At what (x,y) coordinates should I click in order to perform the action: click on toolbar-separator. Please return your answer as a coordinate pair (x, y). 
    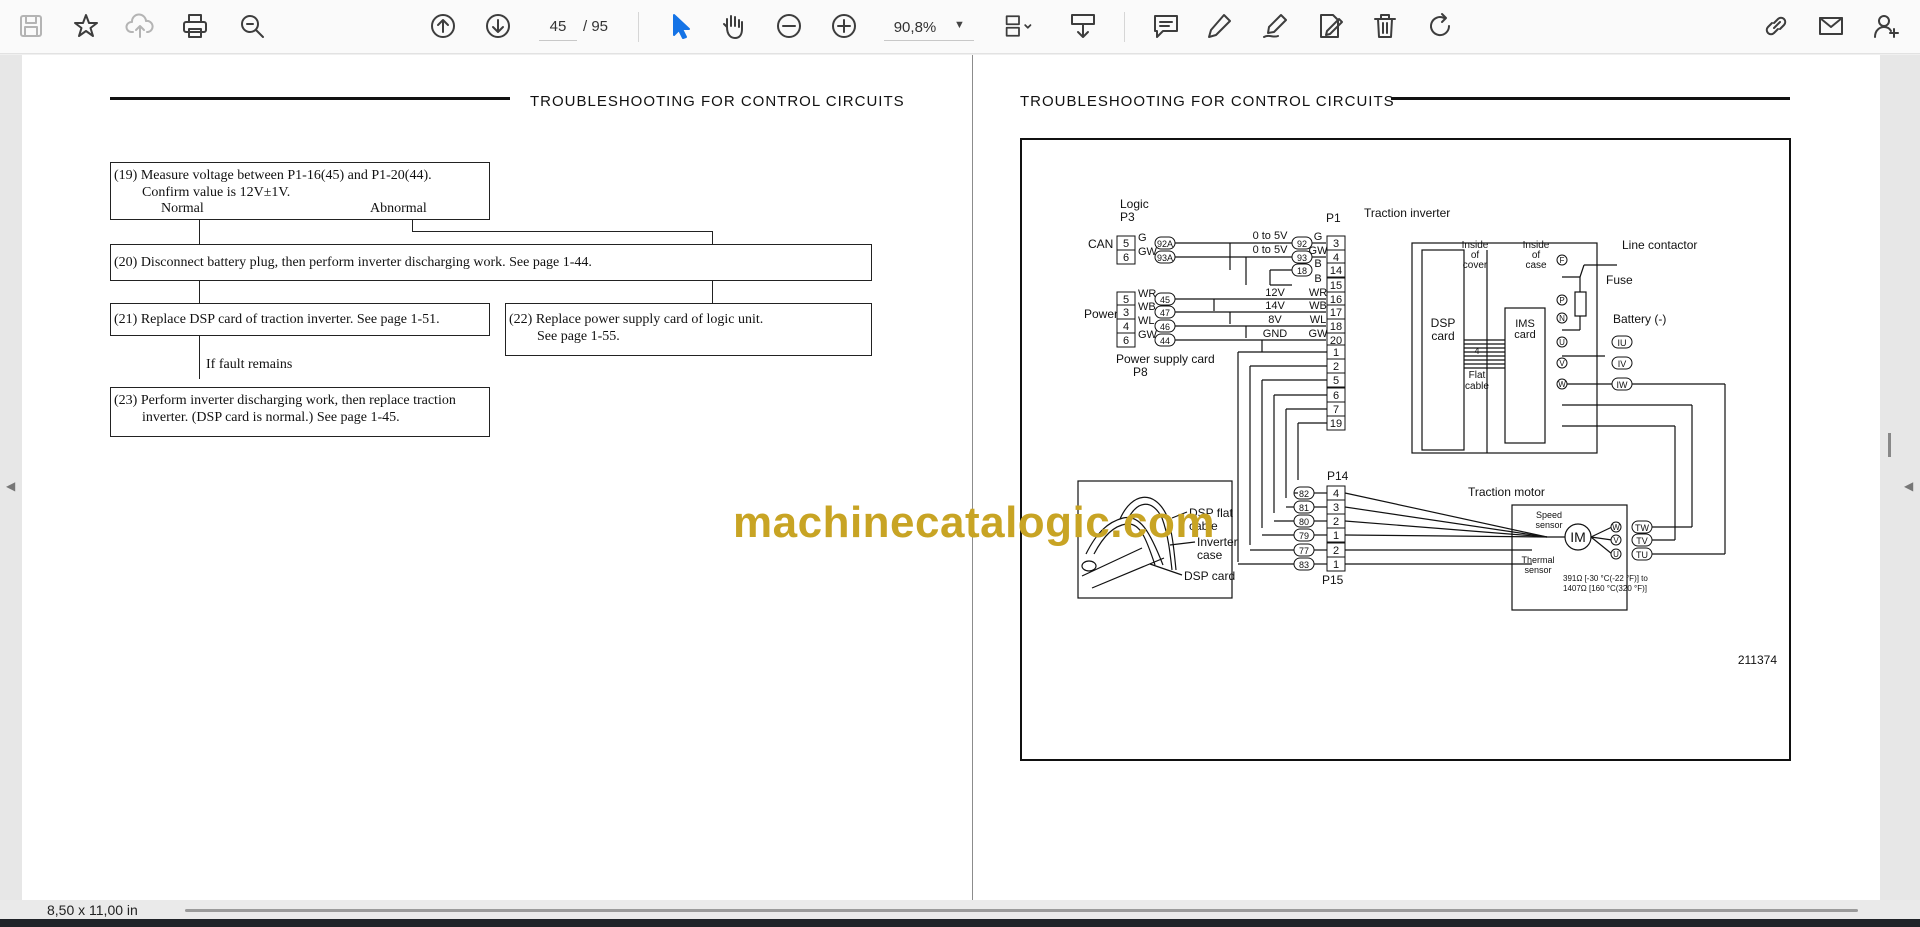
    Looking at the image, I should click on (1124, 27).